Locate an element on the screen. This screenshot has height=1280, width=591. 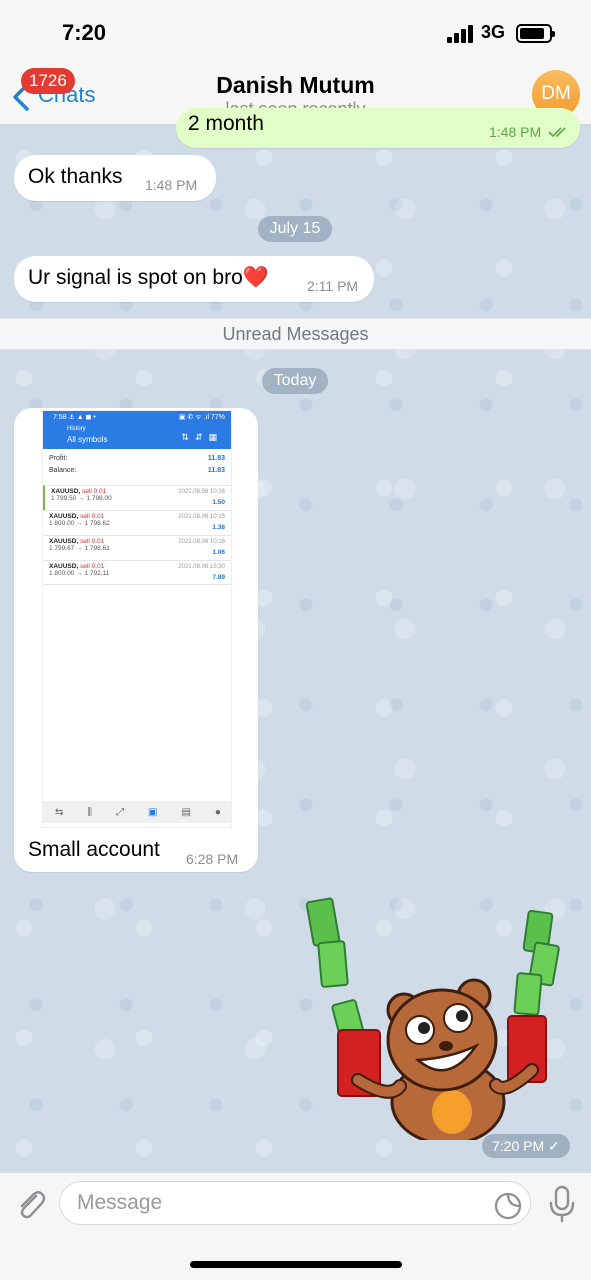
outgoing-message-bubble: 2 month 1:48 PM is located at coordinates (378, 128).